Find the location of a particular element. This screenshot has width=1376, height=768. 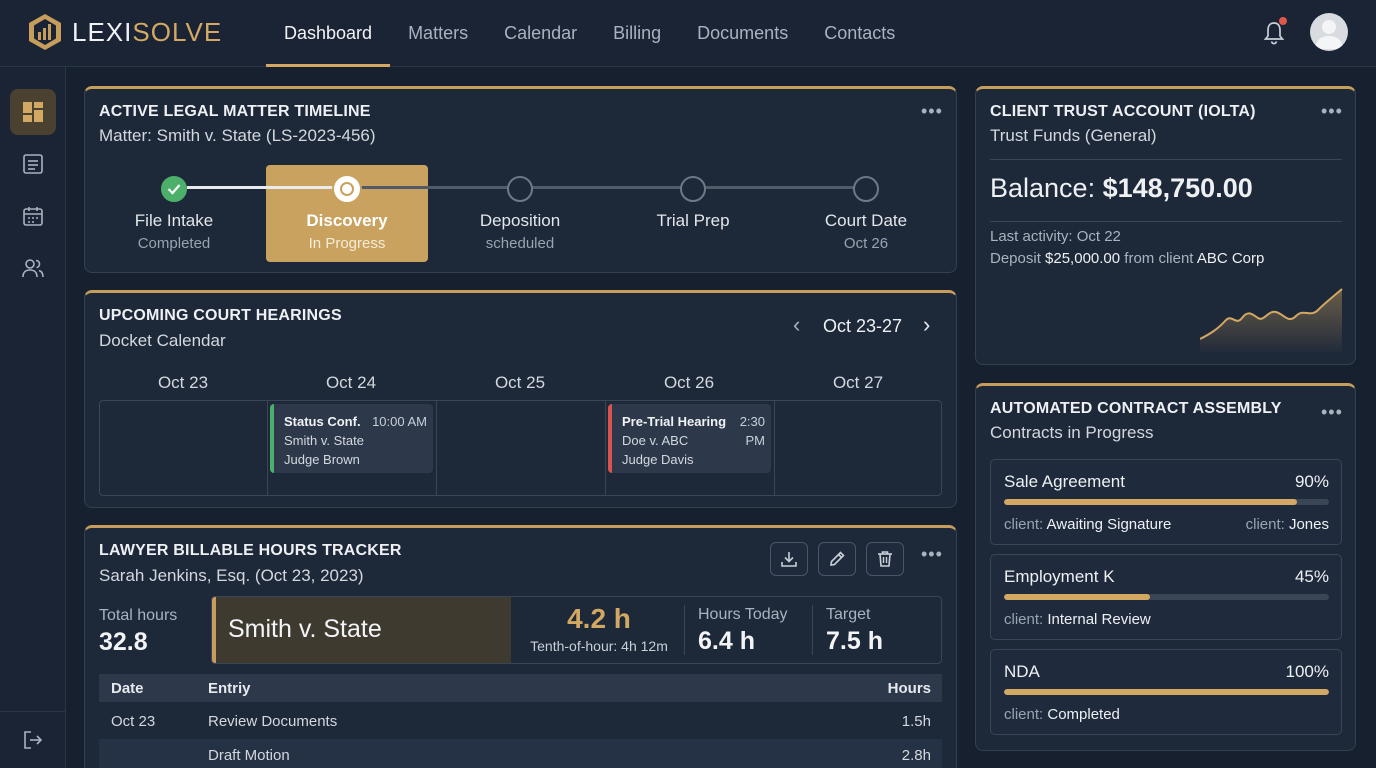

table-header: Date Entriy Hours is located at coordinates (520, 688).